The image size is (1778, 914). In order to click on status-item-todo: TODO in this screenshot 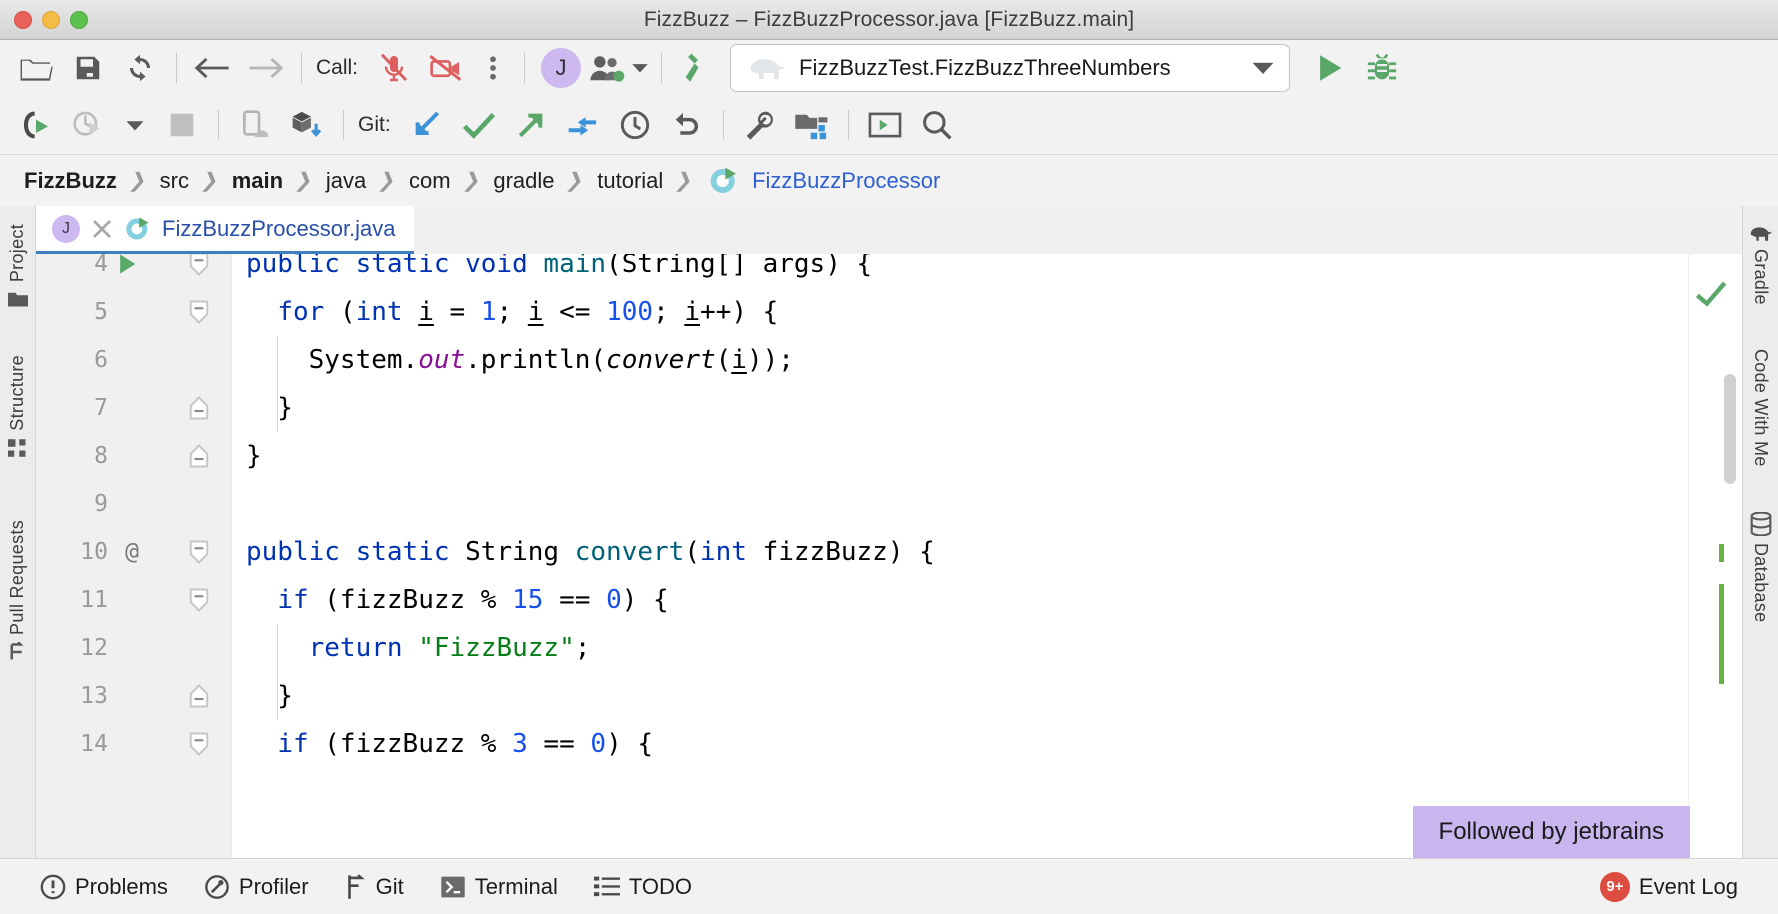, I will do `click(643, 887)`.